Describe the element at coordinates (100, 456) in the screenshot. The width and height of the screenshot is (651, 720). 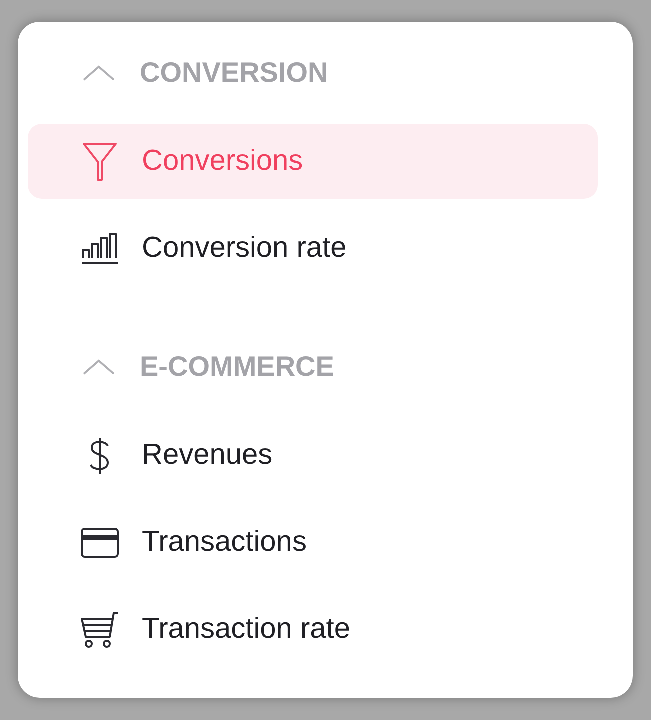
I see `dollar-icon` at that location.